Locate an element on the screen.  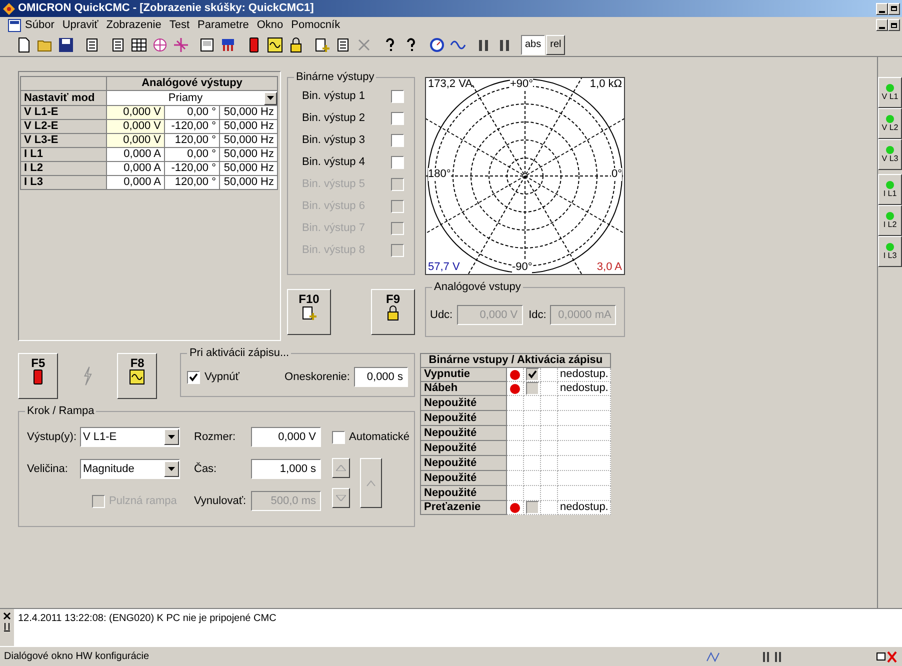
f5-button: F5 is located at coordinates (38, 376).